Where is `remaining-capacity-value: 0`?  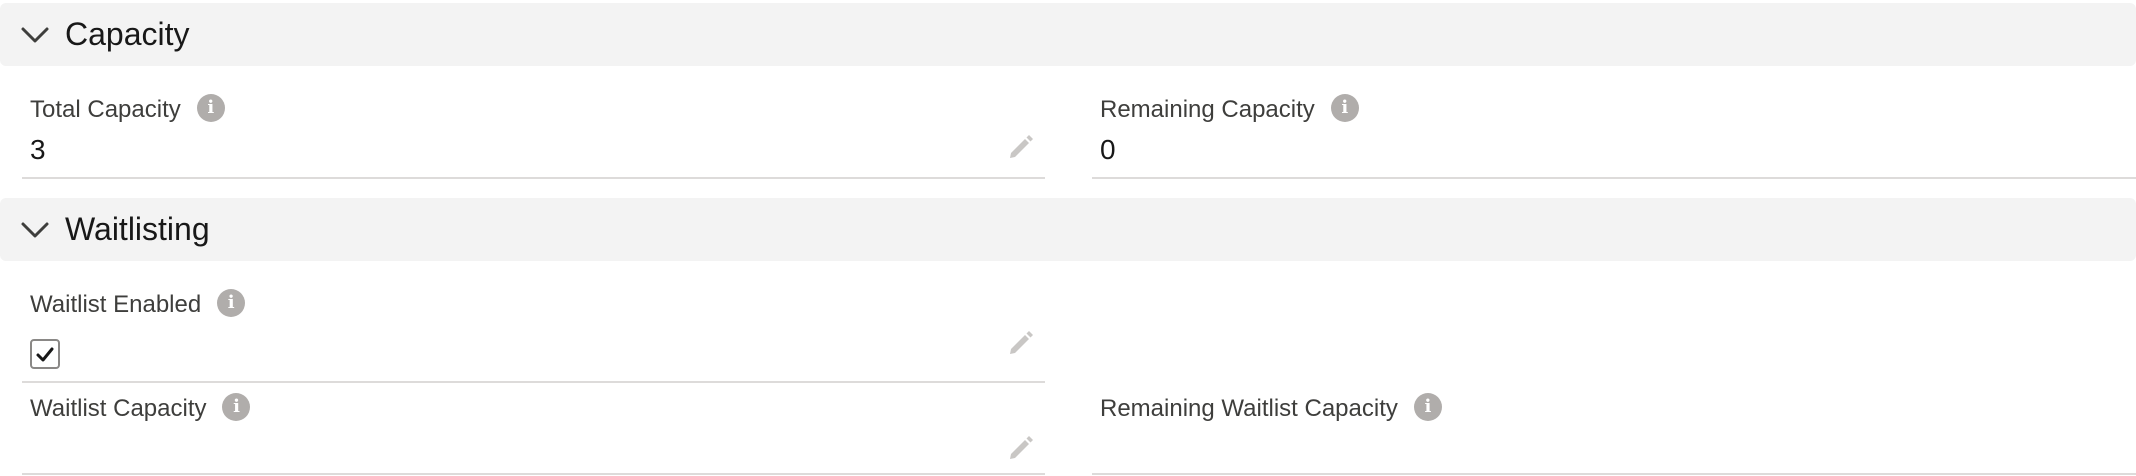
remaining-capacity-value: 0 is located at coordinates (1108, 149).